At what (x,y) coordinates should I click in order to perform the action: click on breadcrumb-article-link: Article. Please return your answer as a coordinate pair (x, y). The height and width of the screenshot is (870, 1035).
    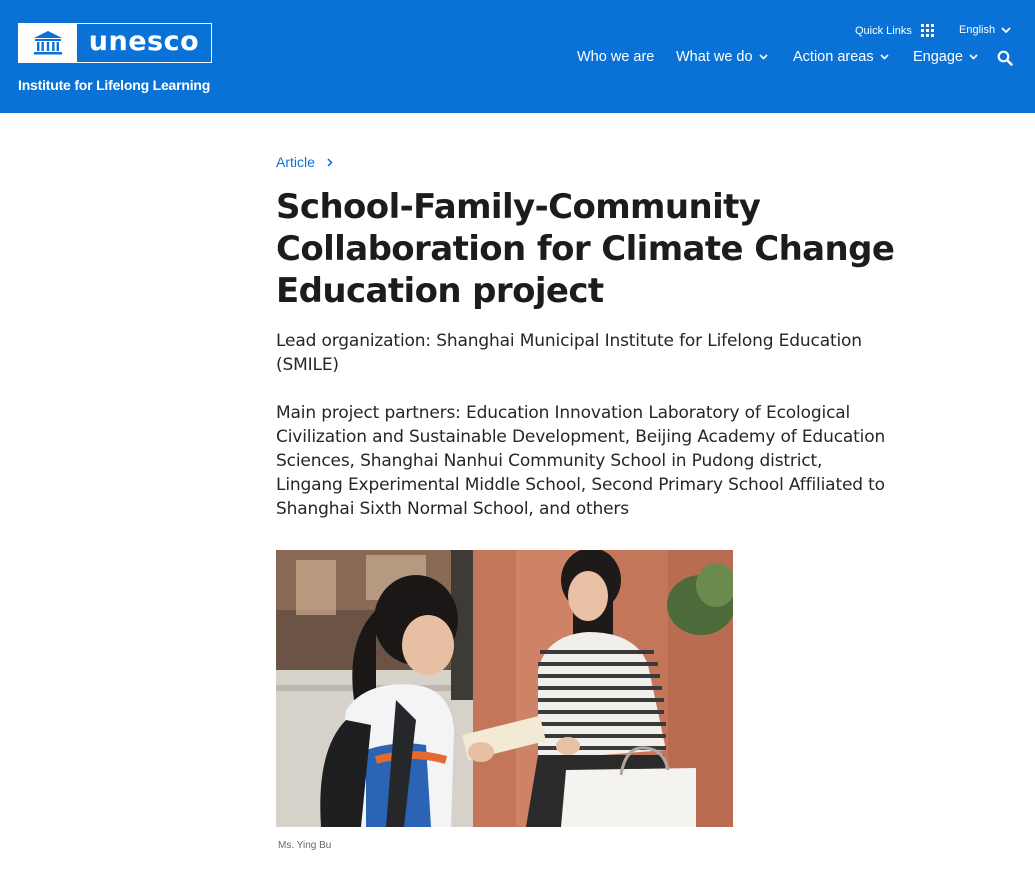
    Looking at the image, I should click on (295, 162).